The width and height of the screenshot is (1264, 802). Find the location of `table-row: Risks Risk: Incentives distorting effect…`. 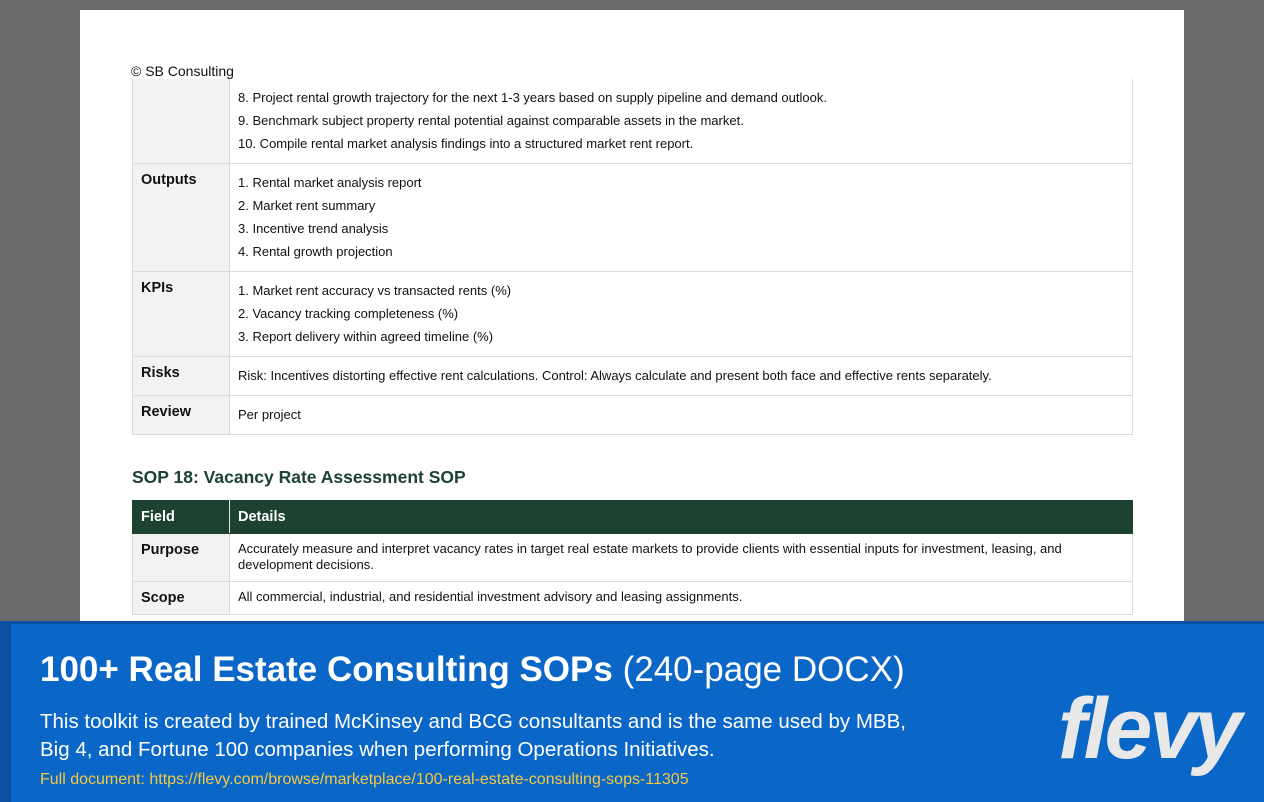

table-row: Risks Risk: Incentives distorting effect… is located at coordinates (632, 376).